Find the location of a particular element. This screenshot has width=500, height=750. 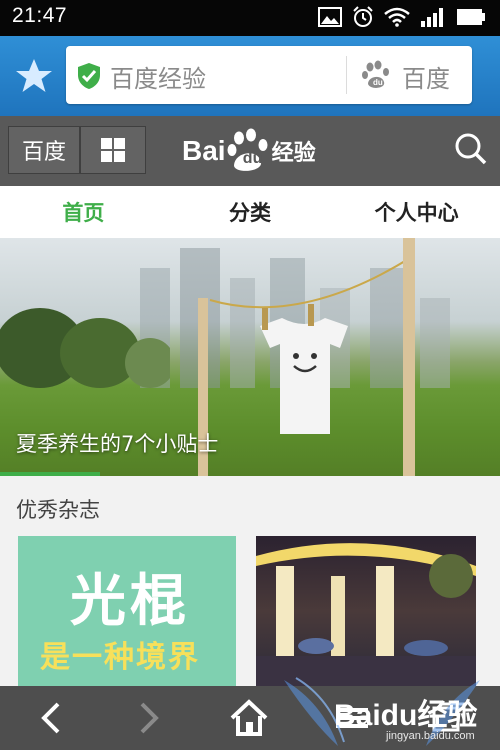

security-shield-icon is located at coordinates (89, 76).